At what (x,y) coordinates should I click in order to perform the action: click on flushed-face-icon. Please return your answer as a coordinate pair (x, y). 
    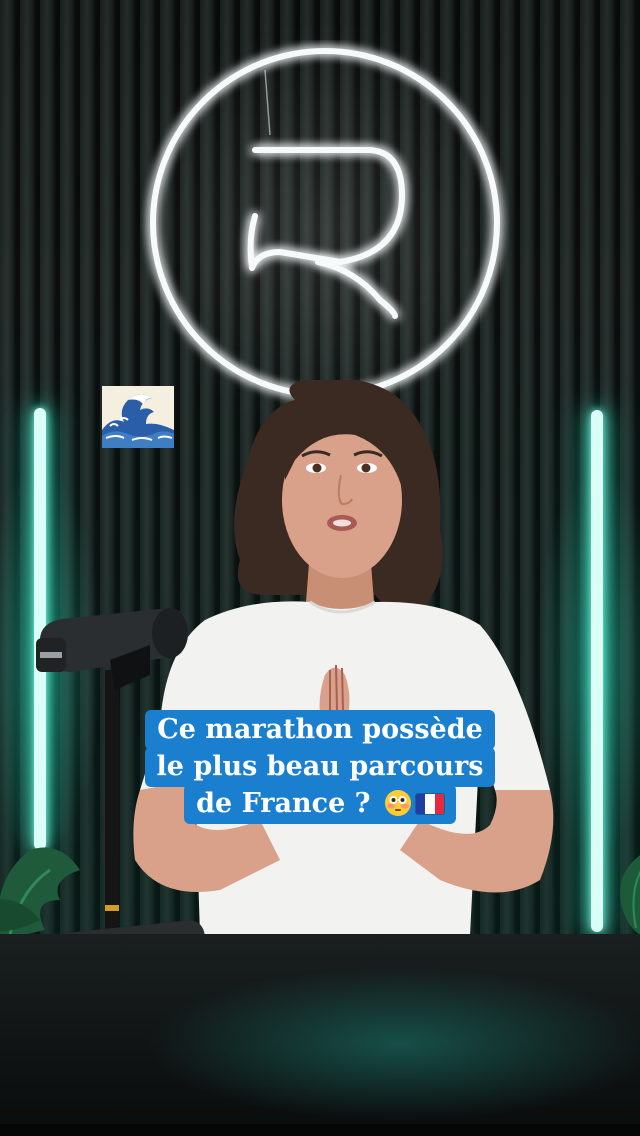
    Looking at the image, I should click on (397, 803).